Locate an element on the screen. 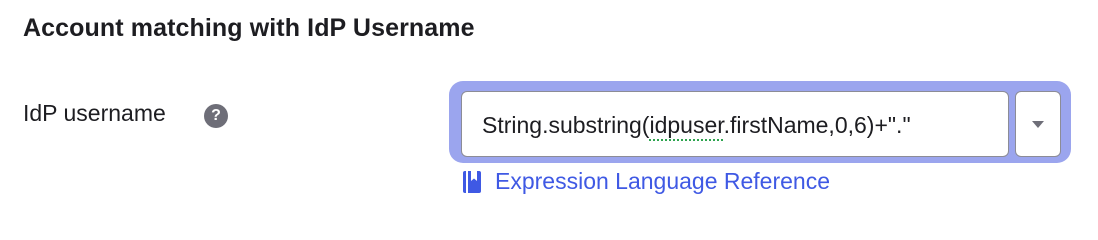 This screenshot has height=240, width=1098. question-circle-icon: ? is located at coordinates (216, 116).